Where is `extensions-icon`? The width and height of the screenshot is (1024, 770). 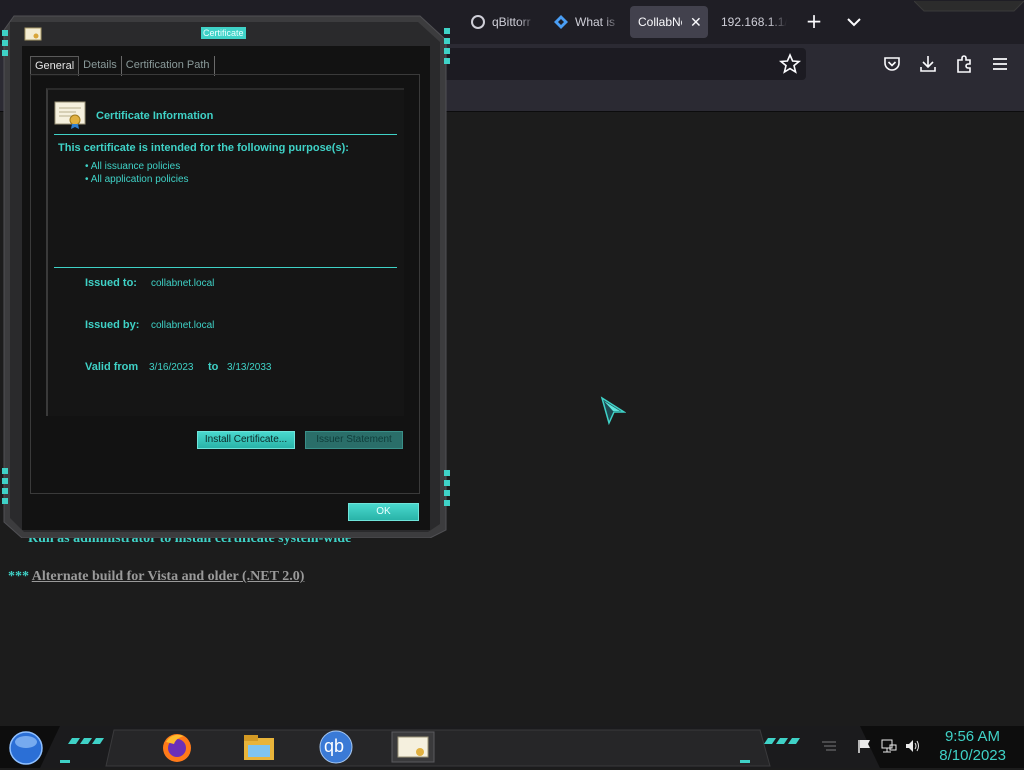 extensions-icon is located at coordinates (964, 64).